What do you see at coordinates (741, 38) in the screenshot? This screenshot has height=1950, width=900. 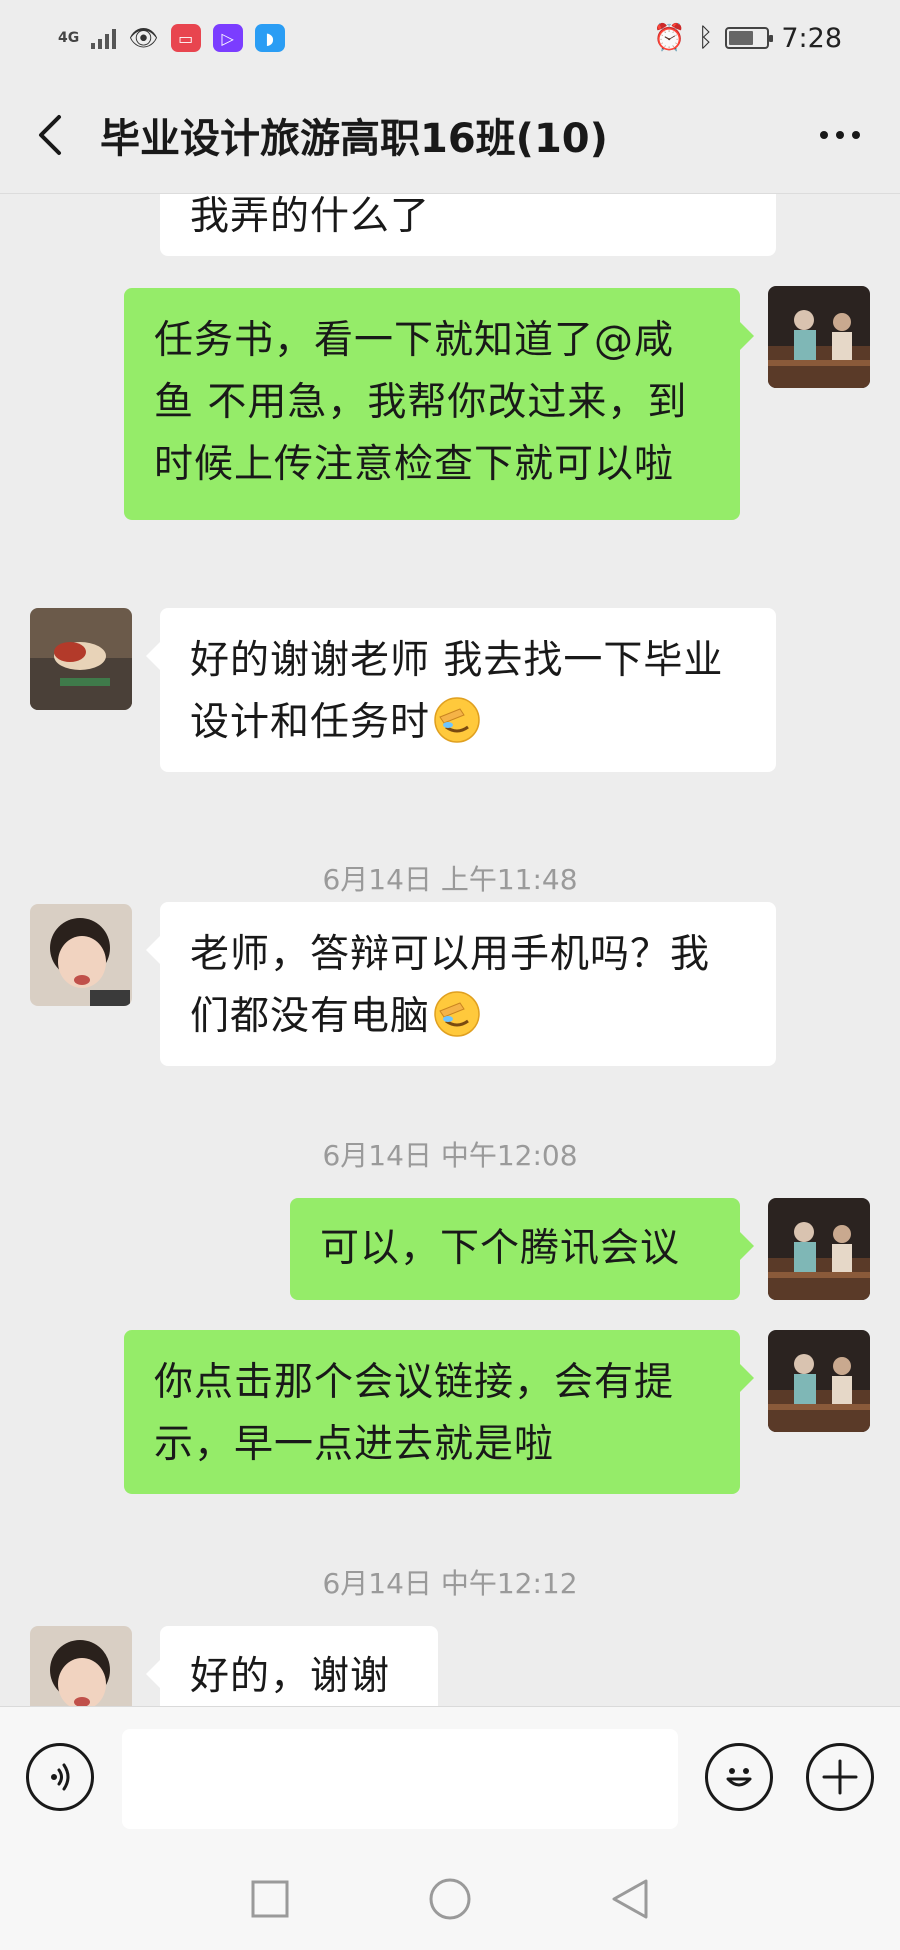 I see `battery-fill` at bounding box center [741, 38].